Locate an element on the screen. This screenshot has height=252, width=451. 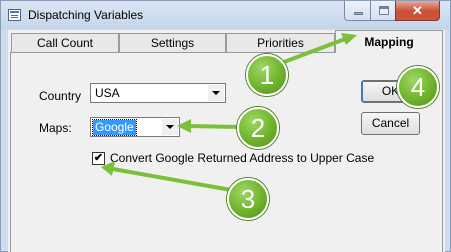
title-bar: Dispatching Variables ✕ is located at coordinates (225, 15).